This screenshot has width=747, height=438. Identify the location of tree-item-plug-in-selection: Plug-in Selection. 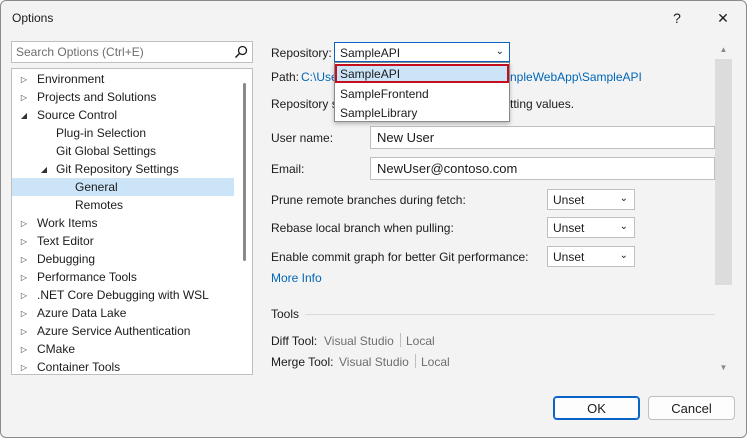
(123, 133).